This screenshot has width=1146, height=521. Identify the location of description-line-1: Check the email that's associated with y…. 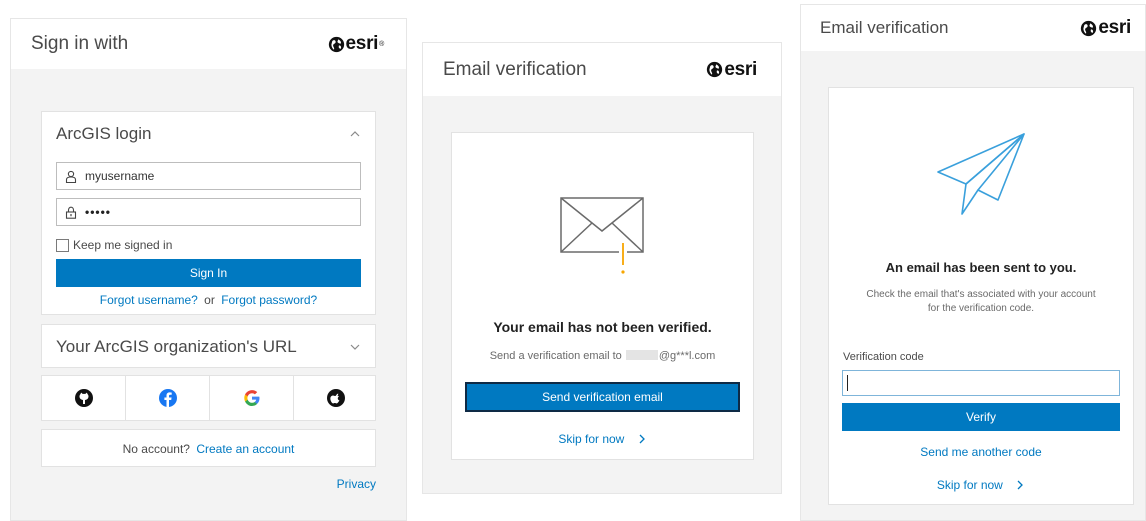
(981, 294).